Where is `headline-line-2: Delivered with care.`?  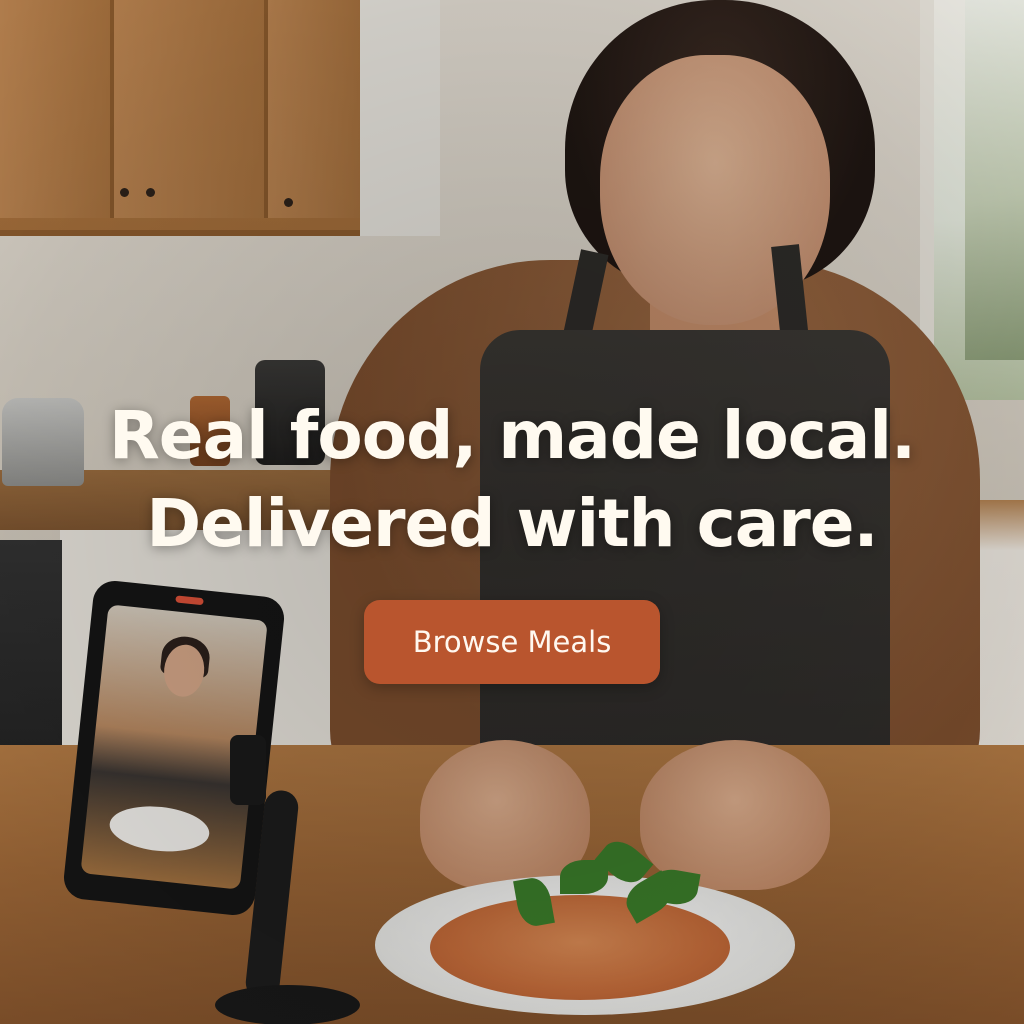
headline-line-2: Delivered with care. is located at coordinates (512, 523).